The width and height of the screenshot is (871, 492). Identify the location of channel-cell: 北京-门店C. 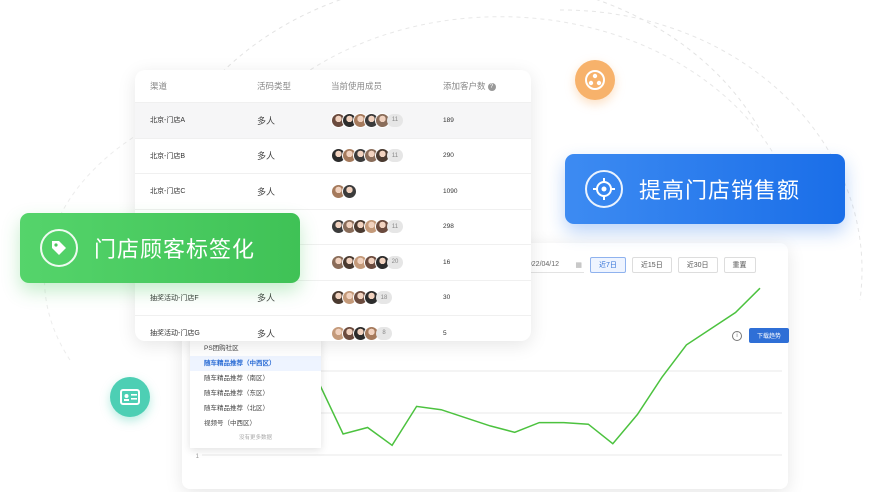
(168, 192).